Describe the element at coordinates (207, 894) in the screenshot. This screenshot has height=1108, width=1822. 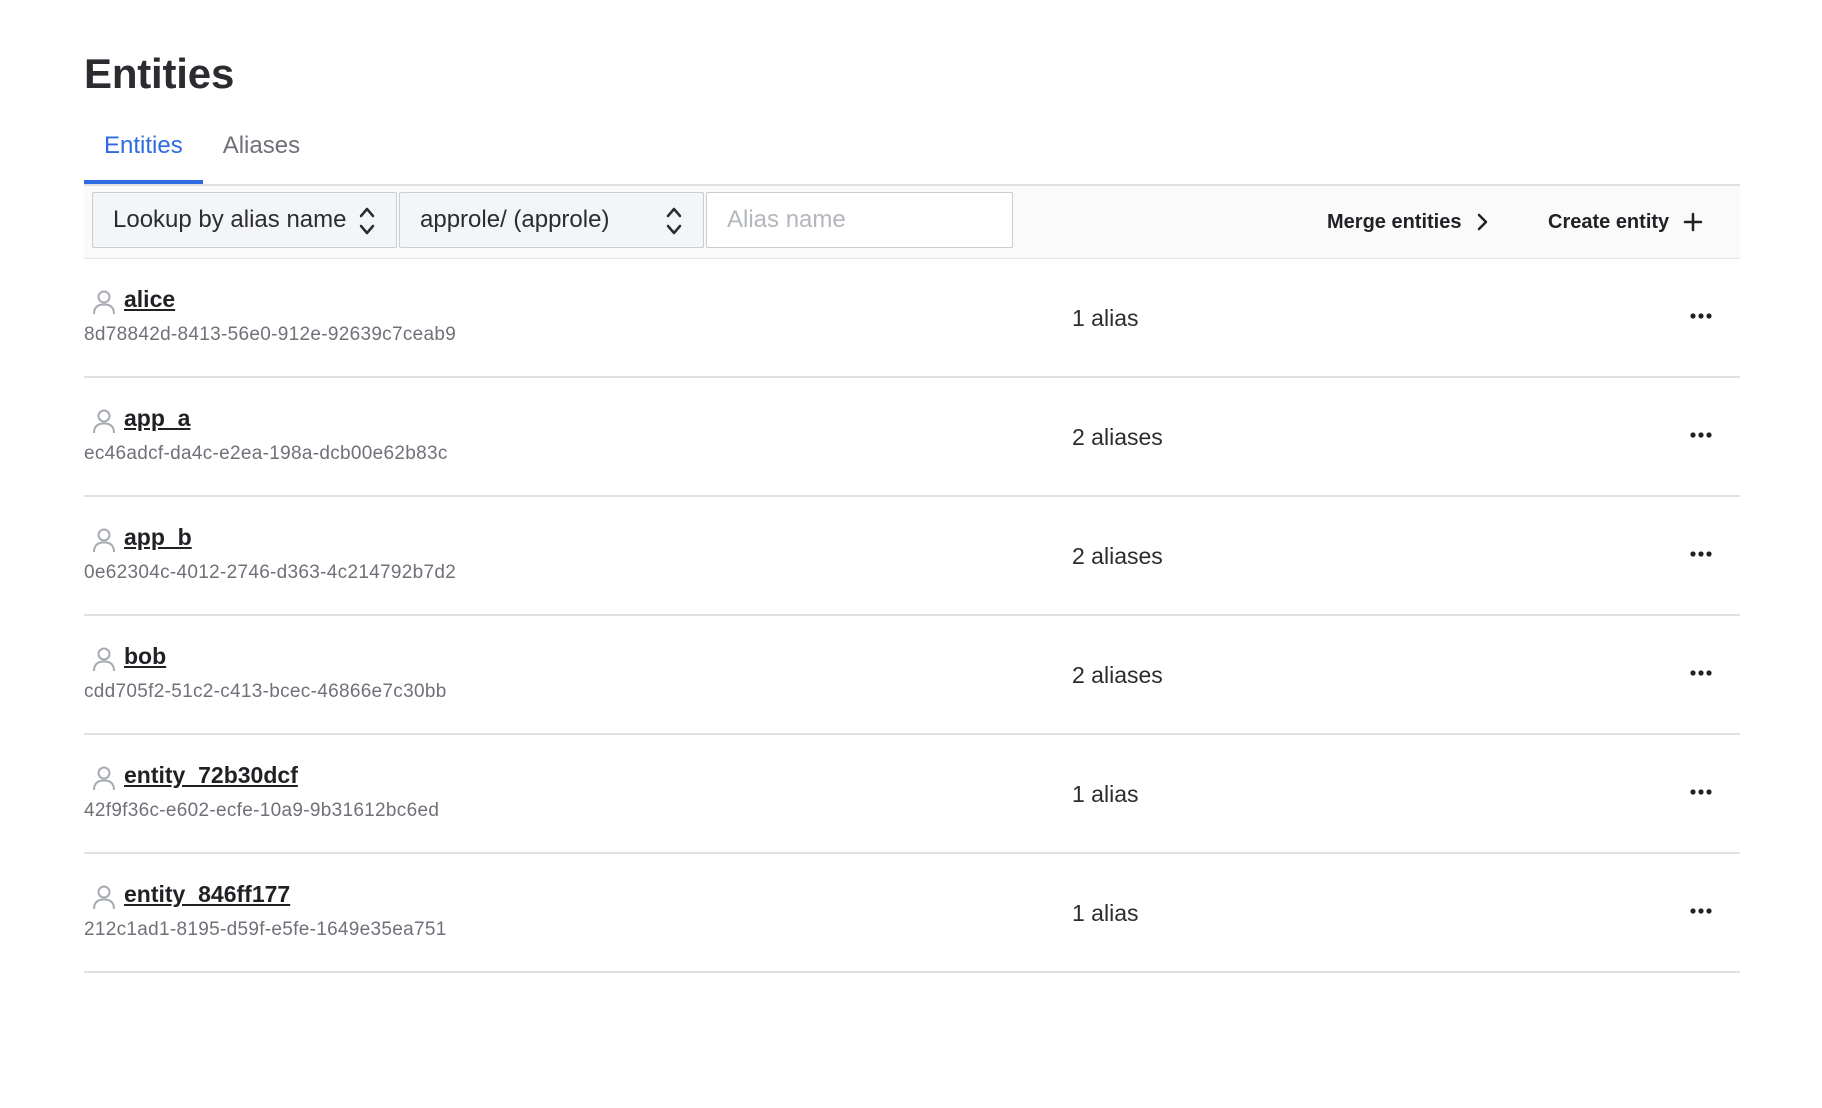
I see `entity-name-link: entity_846ff177` at that location.